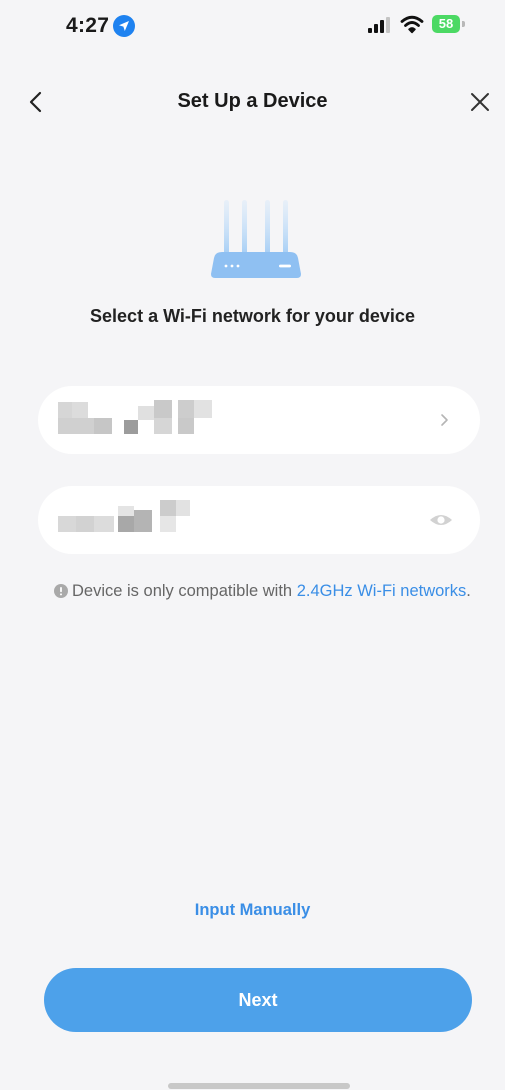 This screenshot has width=505, height=1090. I want to click on router-icon, so click(256, 239).